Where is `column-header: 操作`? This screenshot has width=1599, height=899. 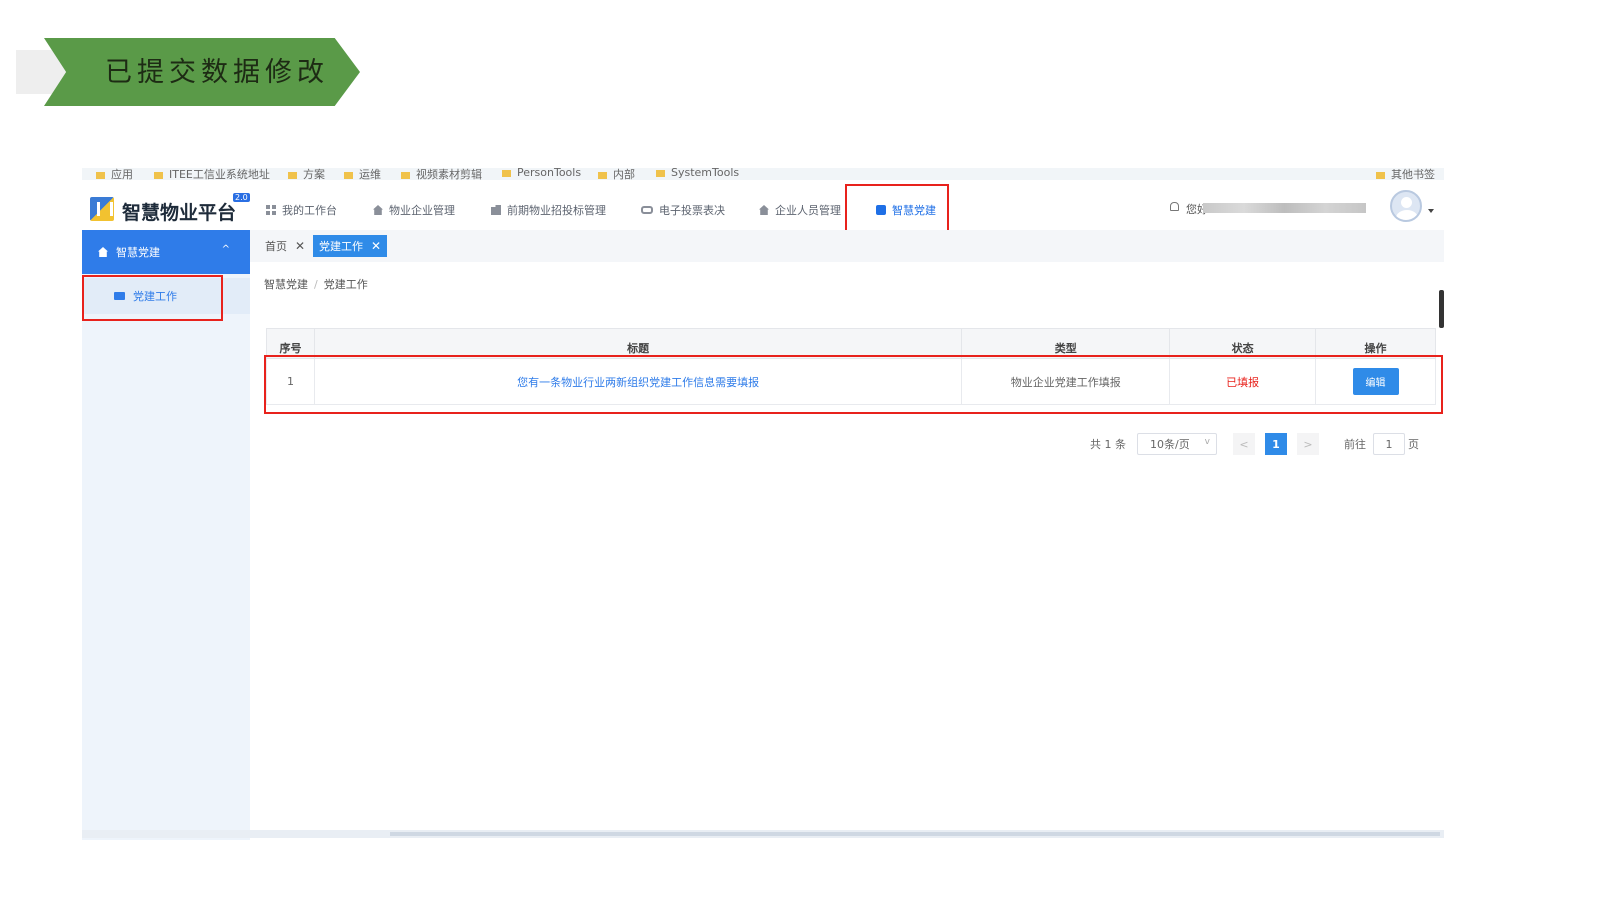 column-header: 操作 is located at coordinates (1375, 343).